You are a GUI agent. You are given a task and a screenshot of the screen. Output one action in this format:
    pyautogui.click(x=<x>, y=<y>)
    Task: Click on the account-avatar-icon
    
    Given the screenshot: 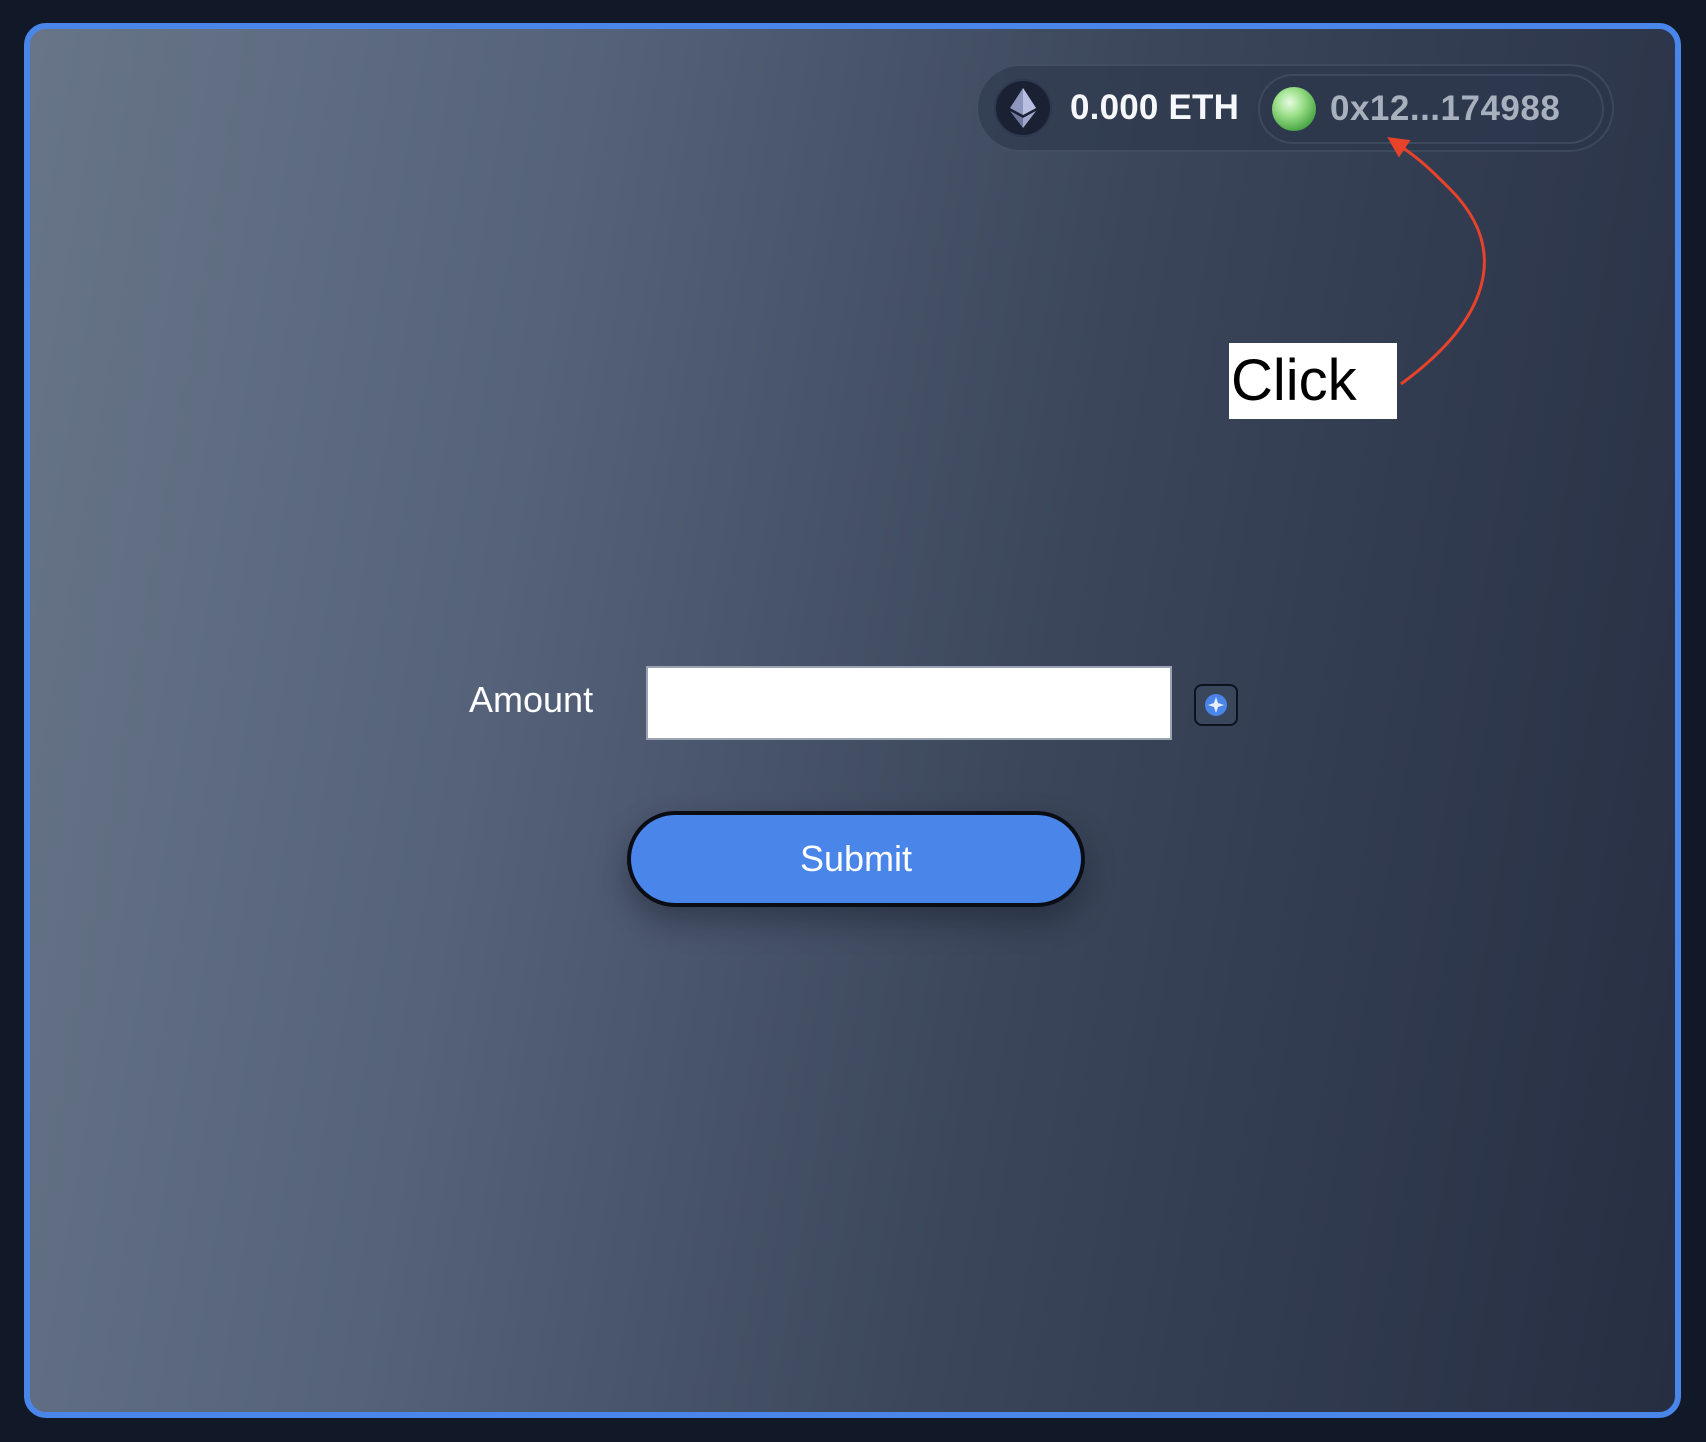 What is the action you would take?
    pyautogui.click(x=1294, y=109)
    